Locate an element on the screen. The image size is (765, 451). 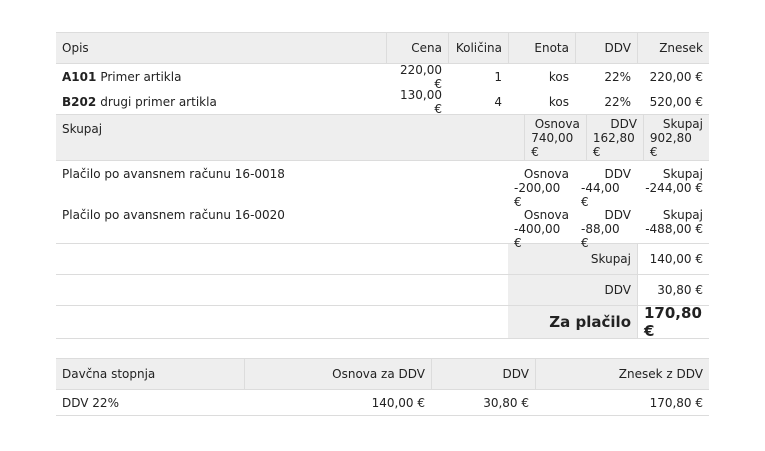
item-description: B202 drugi primer artikla is located at coordinates (221, 102).